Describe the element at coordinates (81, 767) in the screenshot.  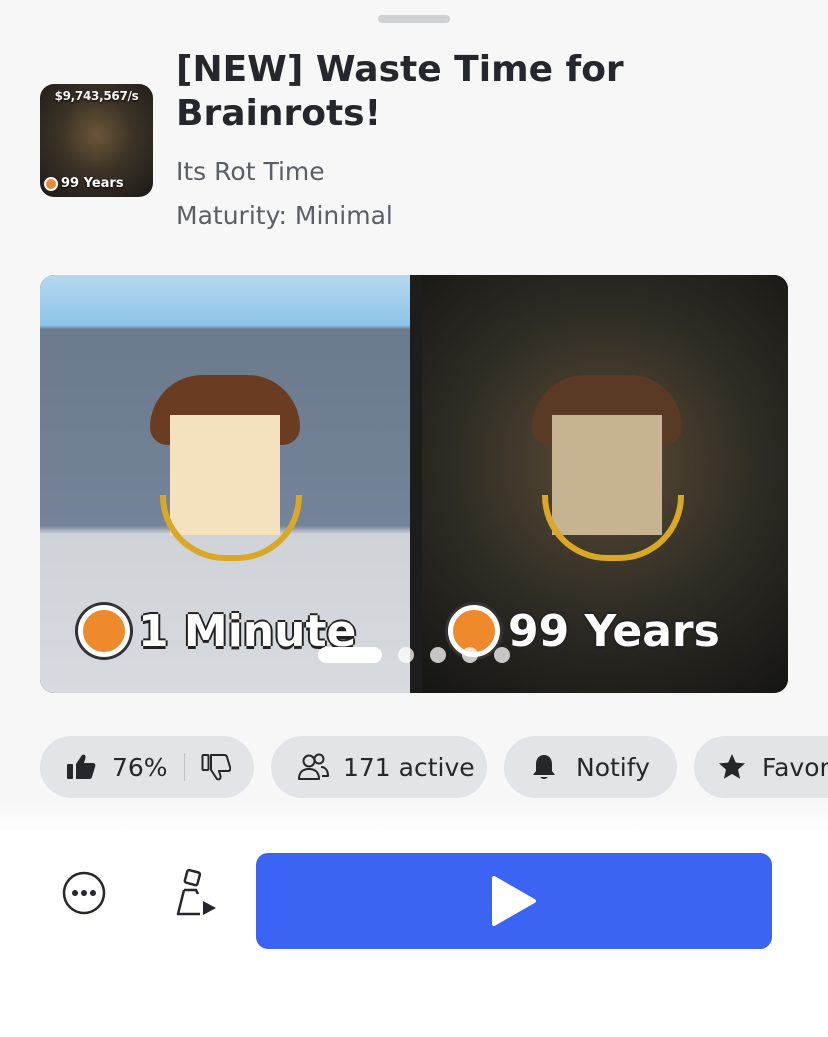
I see `thumbs-up-icon` at that location.